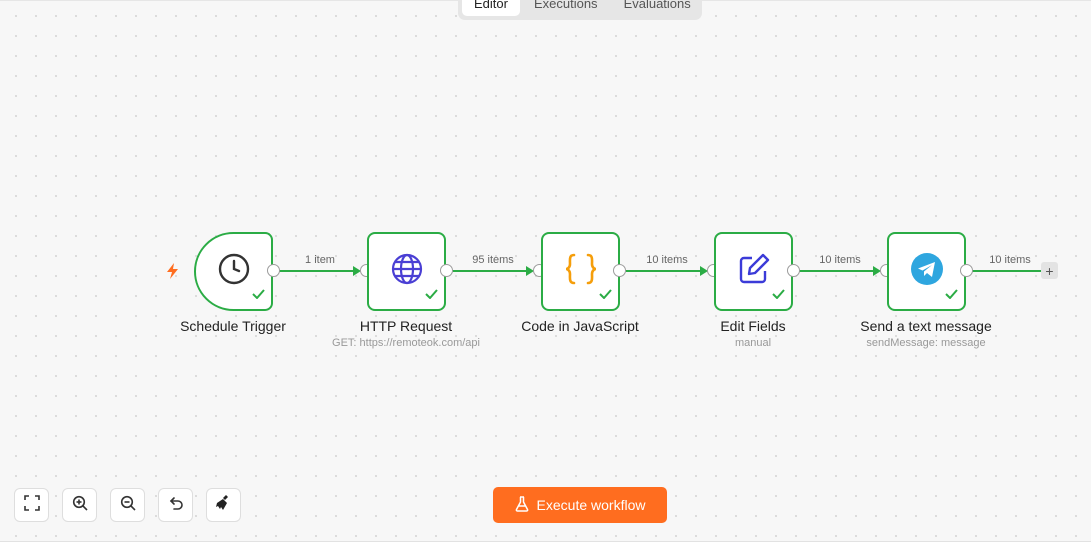 This screenshot has height=542, width=1091. What do you see at coordinates (926, 326) in the screenshot?
I see `node-title: Send a text message` at bounding box center [926, 326].